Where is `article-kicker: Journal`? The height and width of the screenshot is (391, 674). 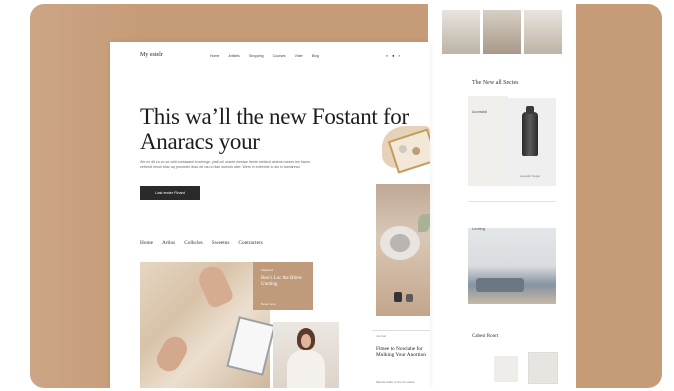 article-kicker: Journal is located at coordinates (381, 336).